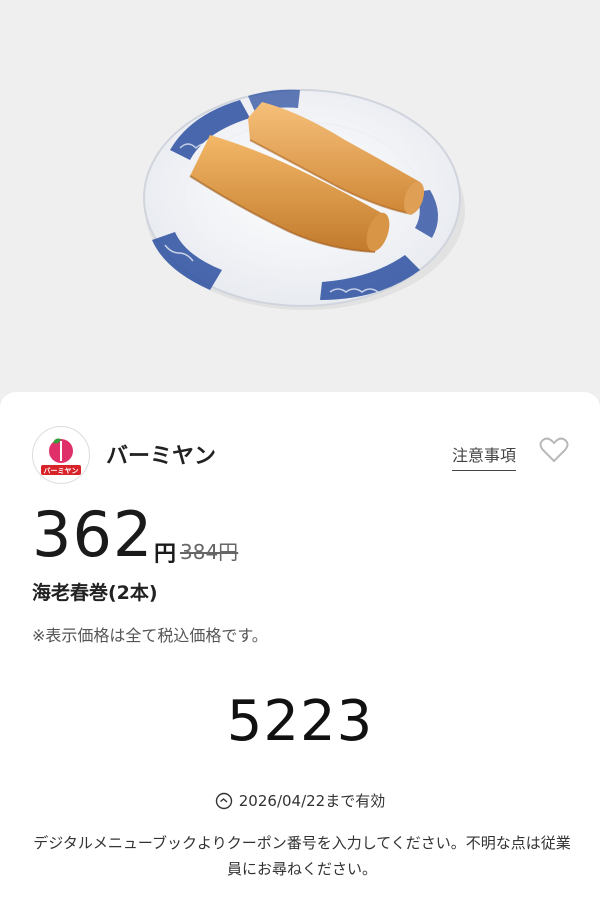  I want to click on svg-text: バーミヤン, so click(61, 471).